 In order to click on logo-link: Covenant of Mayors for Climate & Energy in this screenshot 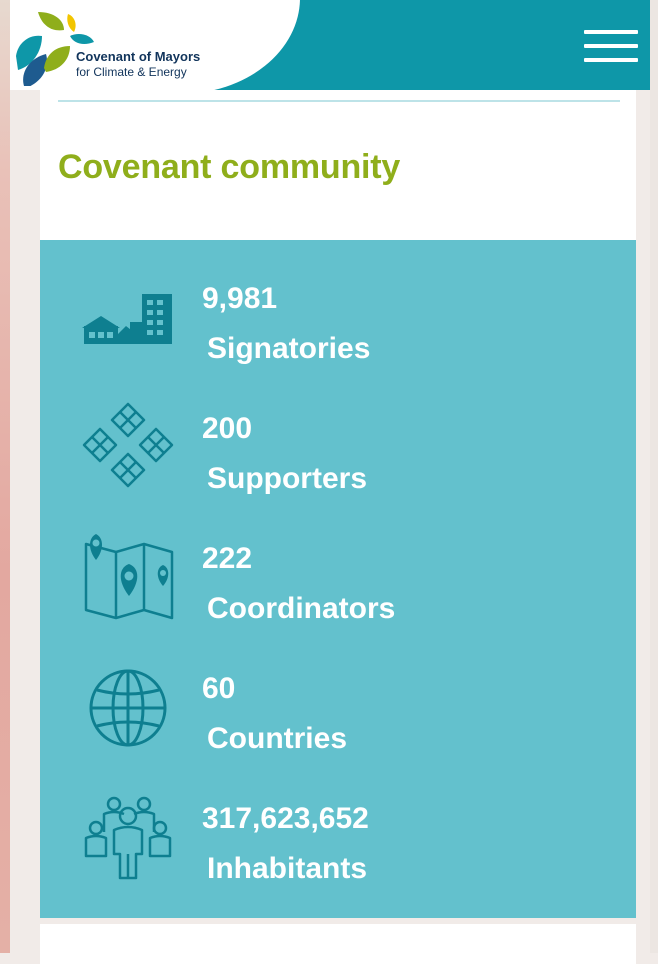, I will do `click(155, 45)`.